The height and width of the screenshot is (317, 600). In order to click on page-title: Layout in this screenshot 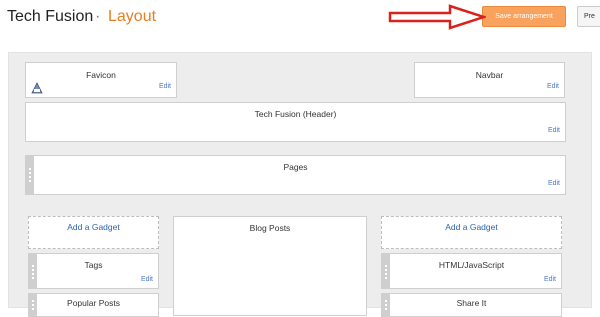, I will do `click(132, 16)`.